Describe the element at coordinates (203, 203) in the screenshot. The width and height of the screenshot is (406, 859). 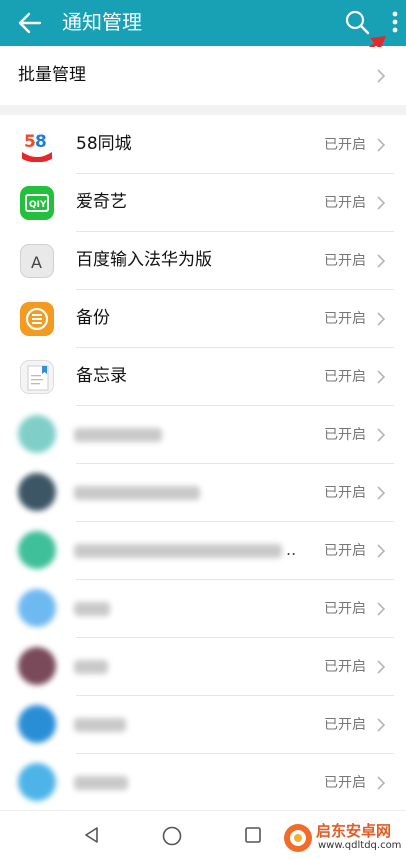
I see `app-row: QIY 爱奇艺 已开启` at that location.